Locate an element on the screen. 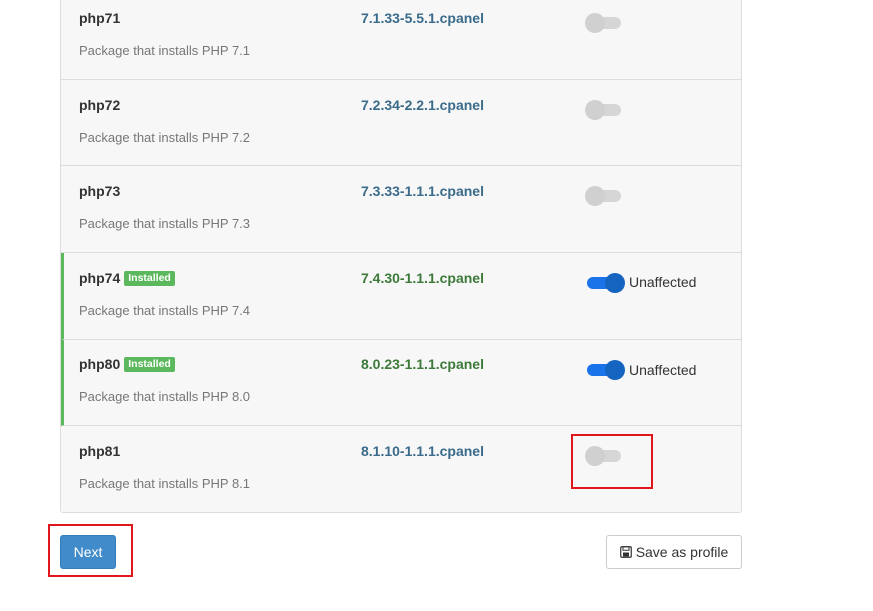  package-version: 7.4.30-1.1.1.cpanel is located at coordinates (422, 278).